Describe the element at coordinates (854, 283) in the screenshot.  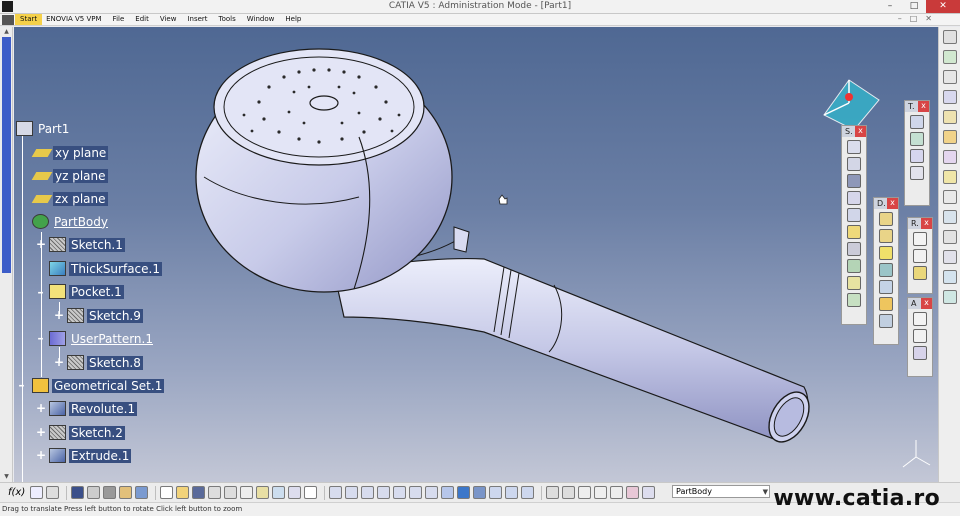
I see `loft-icon` at that location.